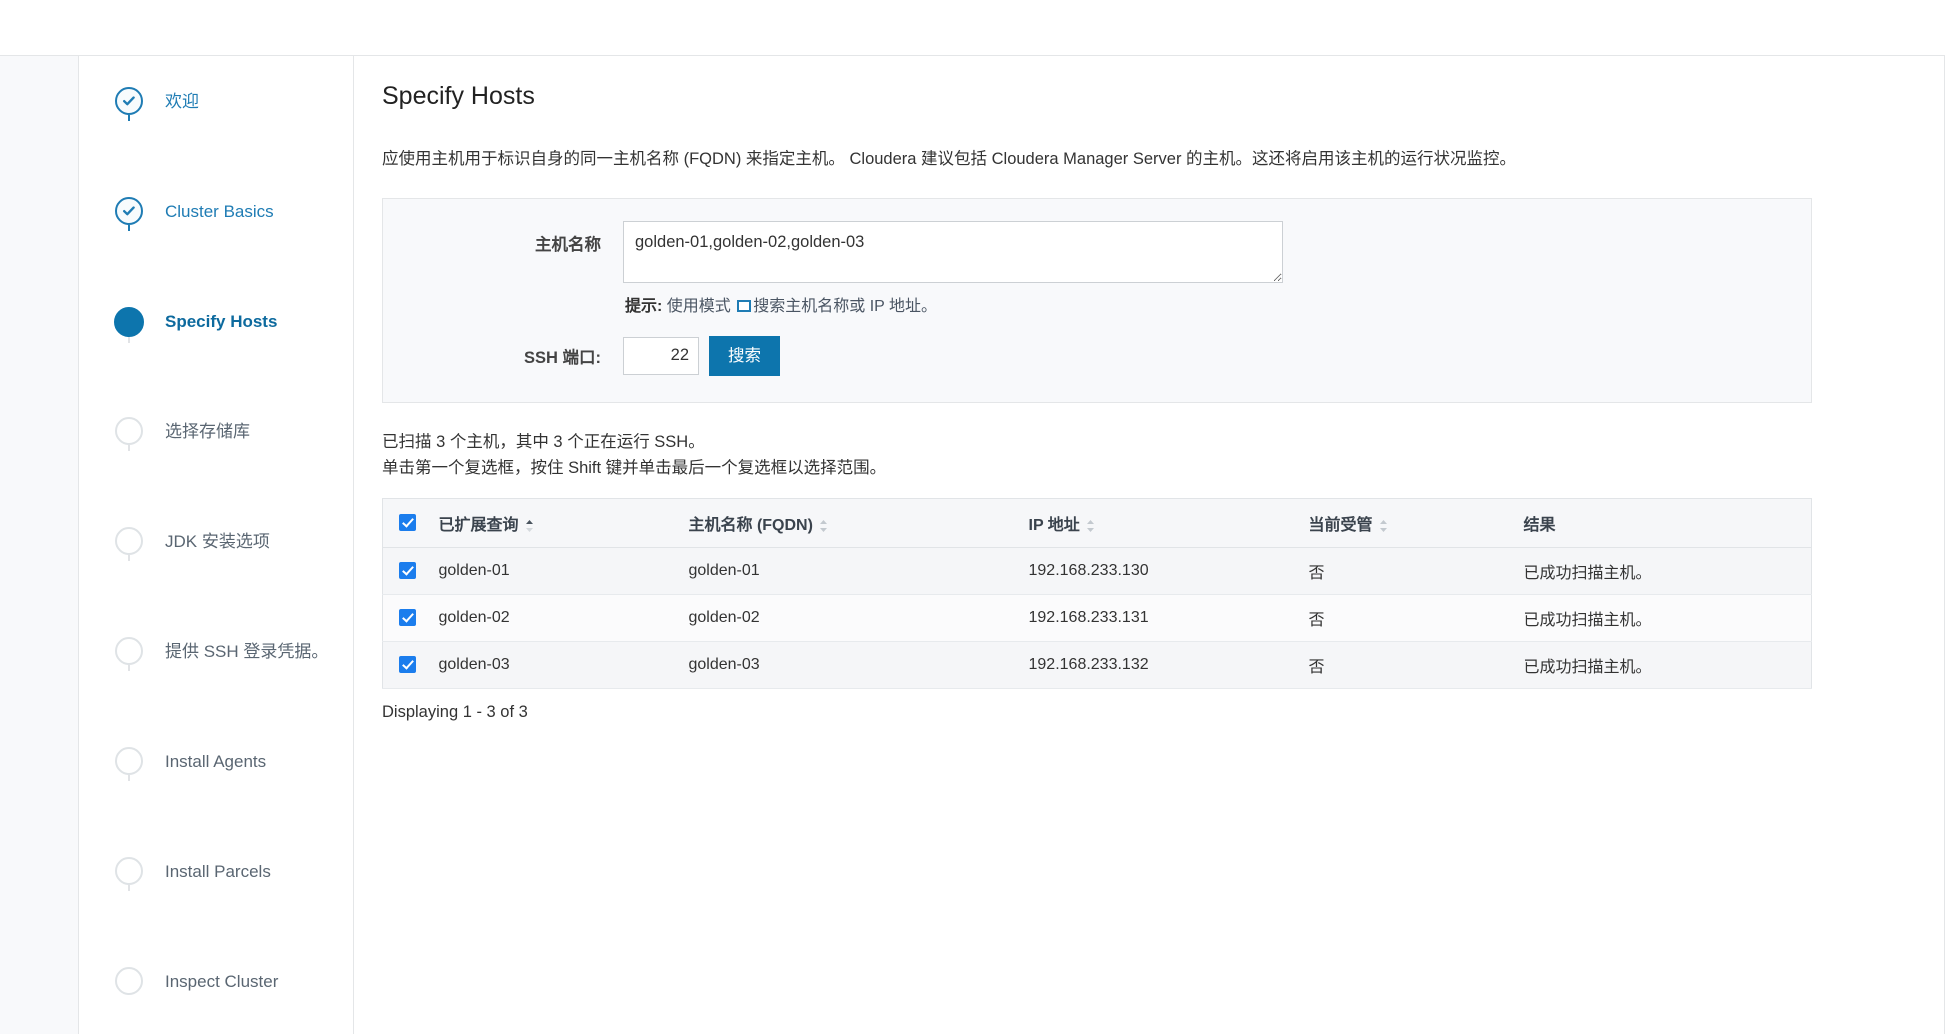 The height and width of the screenshot is (1034, 1945). Describe the element at coordinates (1158, 618) in the screenshot. I see `row-ip: 192.168.233.131` at that location.